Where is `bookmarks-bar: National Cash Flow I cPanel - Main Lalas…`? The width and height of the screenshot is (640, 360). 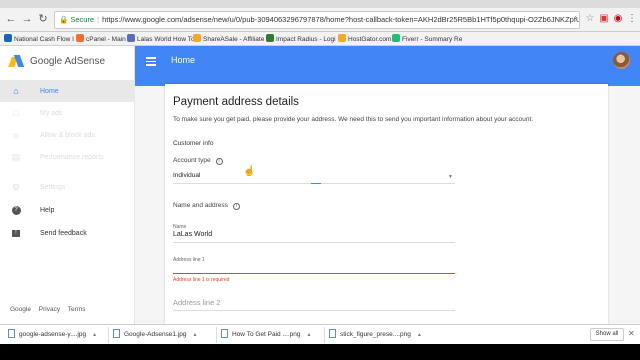 bookmarks-bar: National Cash Flow I cPanel - Main Lalas… is located at coordinates (320, 39).